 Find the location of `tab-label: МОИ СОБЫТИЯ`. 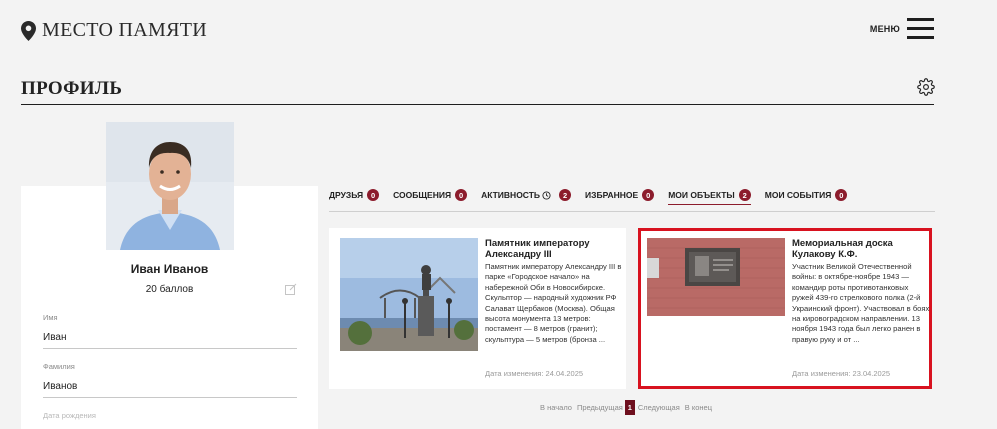

tab-label: МОИ СОБЫТИЯ is located at coordinates (798, 195).